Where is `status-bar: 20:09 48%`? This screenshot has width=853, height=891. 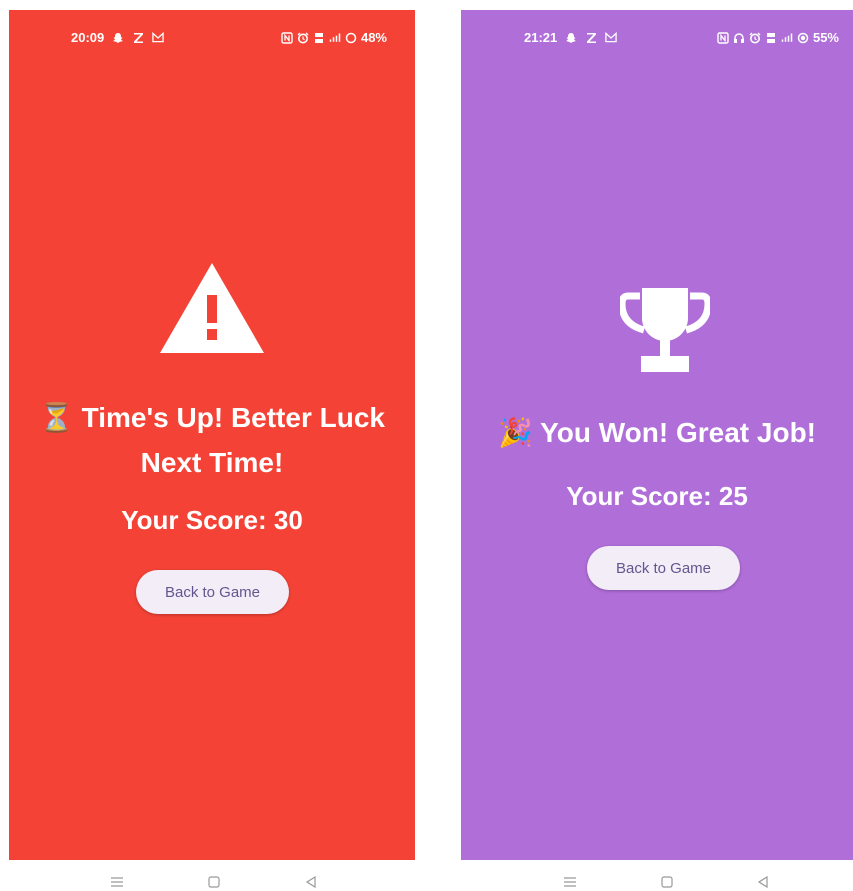
status-bar: 20:09 48% is located at coordinates (212, 39).